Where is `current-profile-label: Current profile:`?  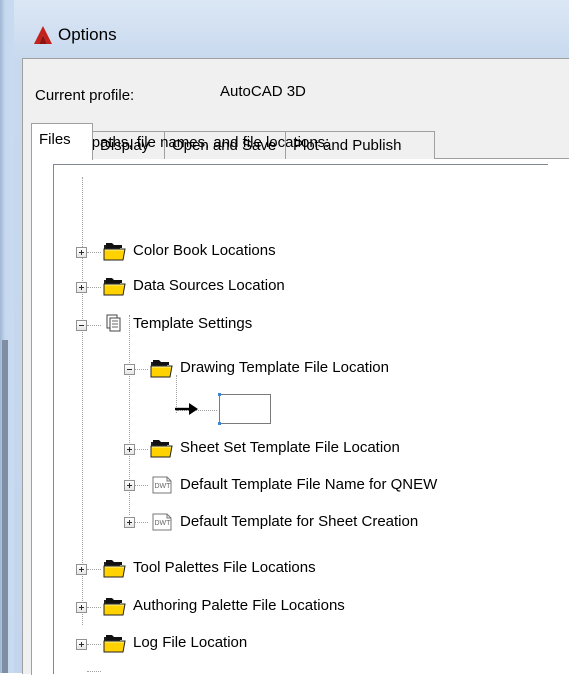 current-profile-label: Current profile: is located at coordinates (85, 95).